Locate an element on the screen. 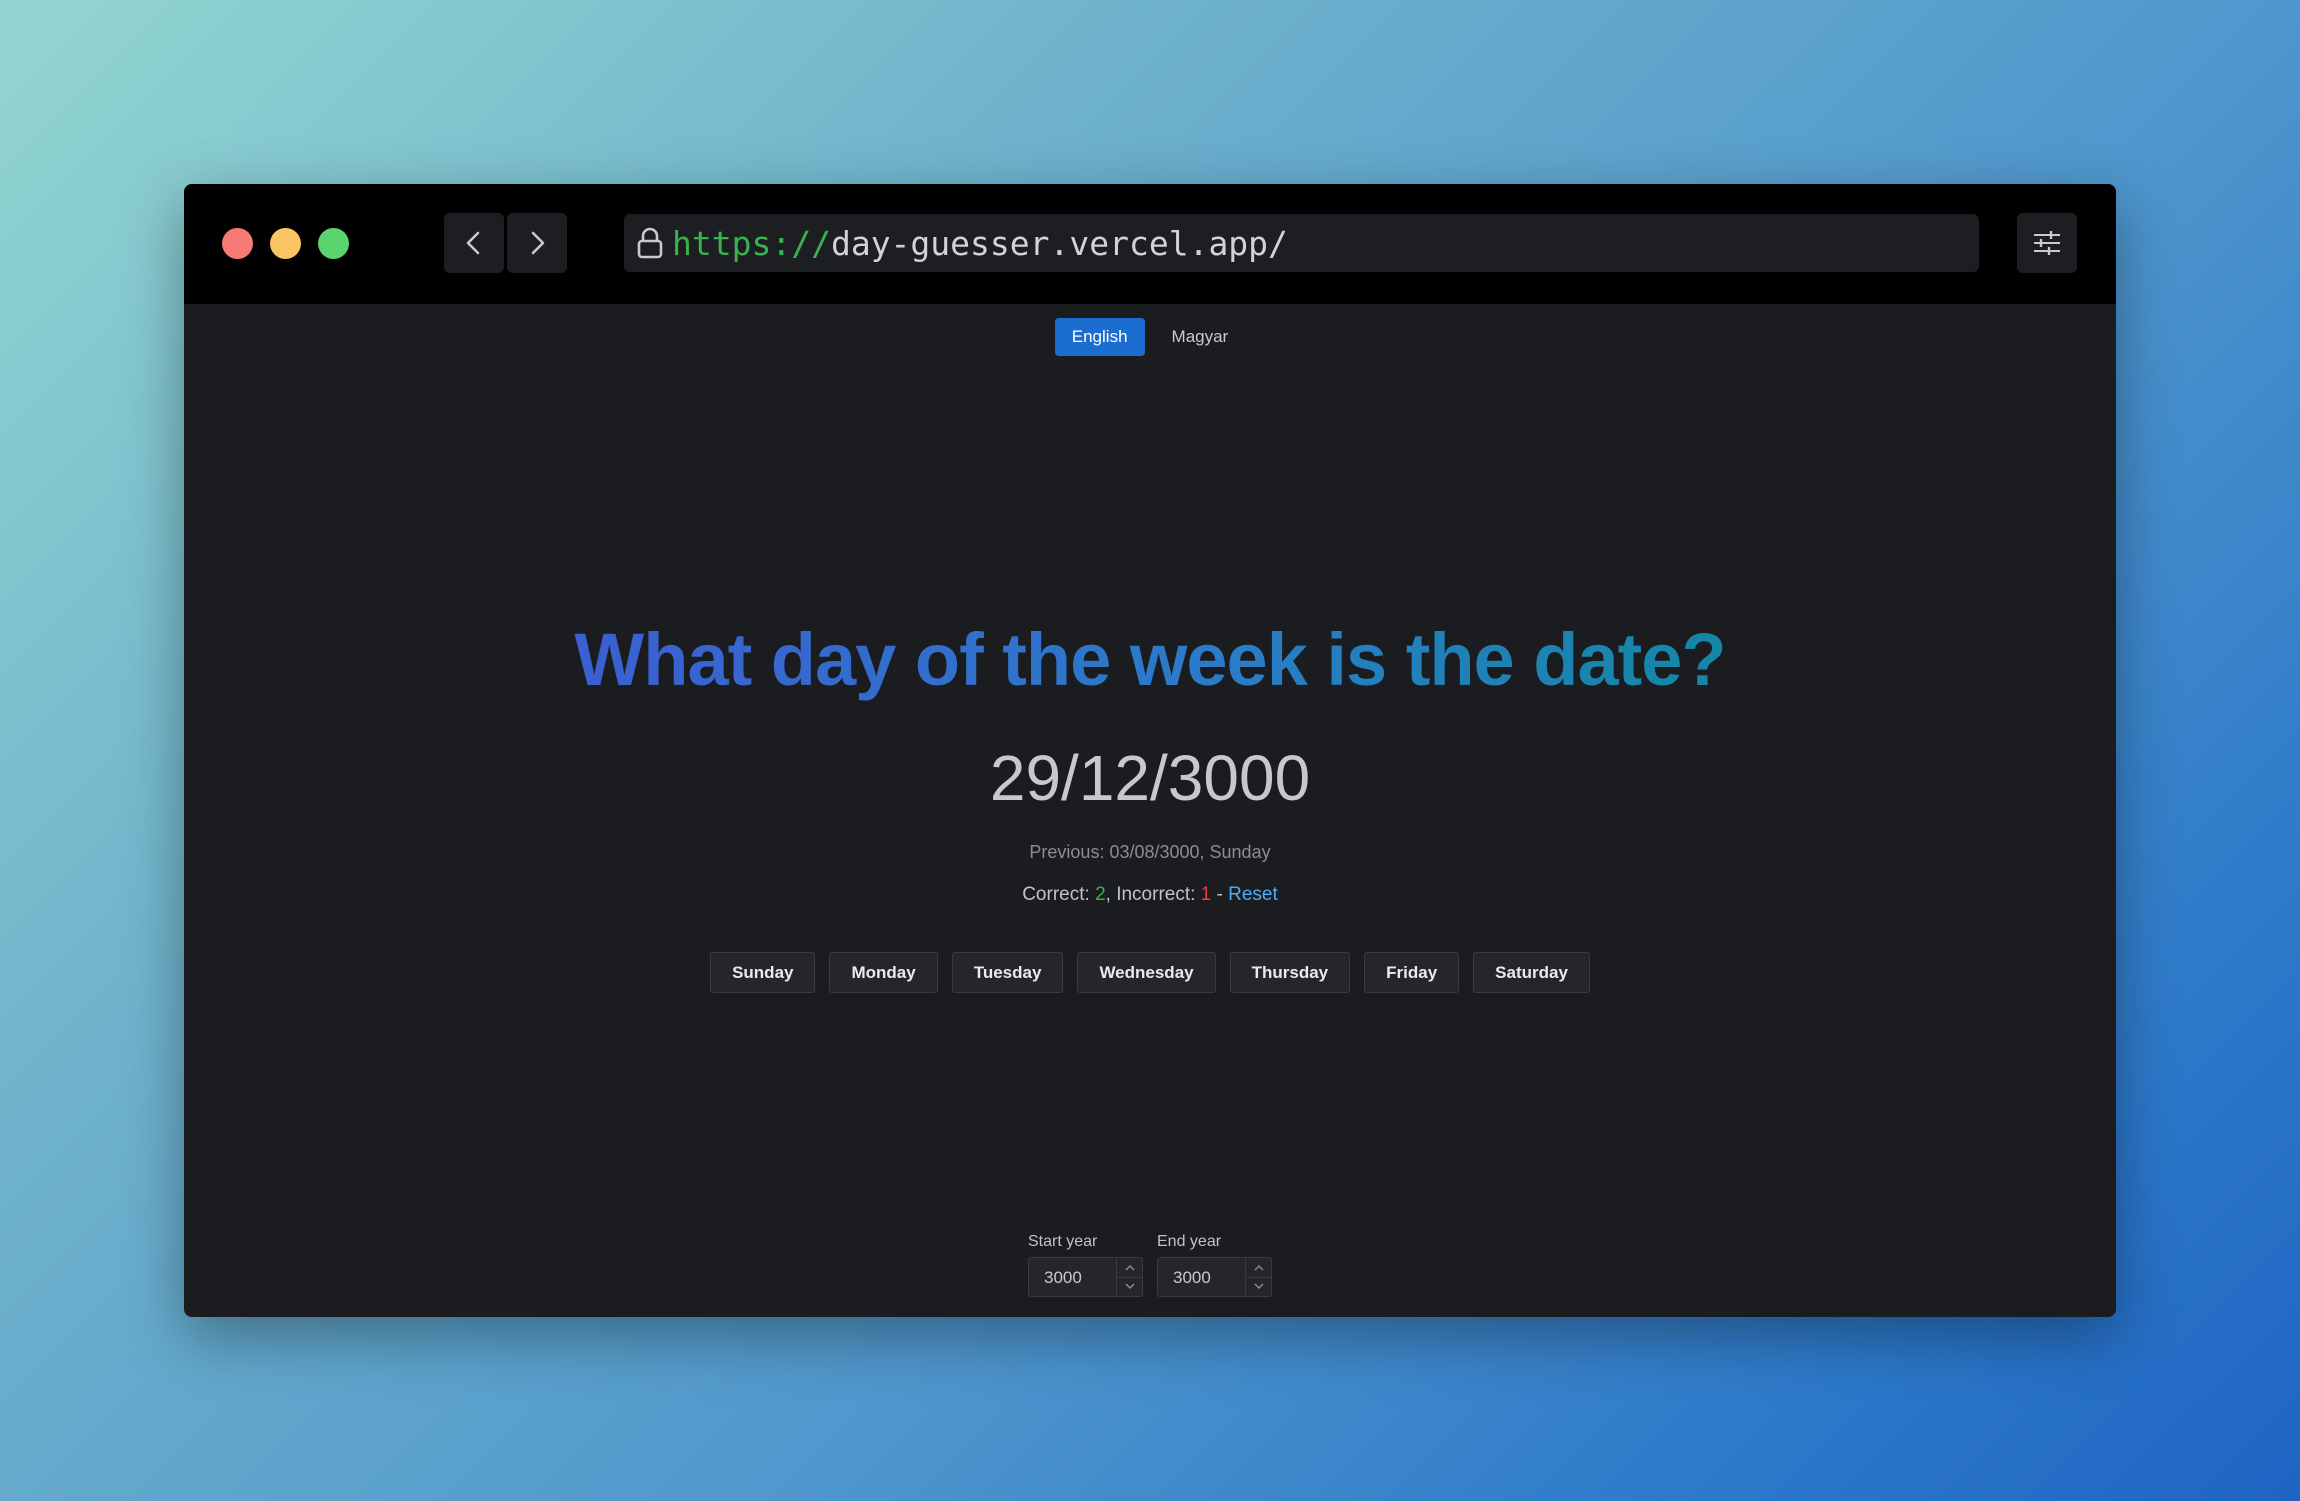 The image size is (2300, 1501). day-button-wednesday: Wednesday is located at coordinates (1146, 972).